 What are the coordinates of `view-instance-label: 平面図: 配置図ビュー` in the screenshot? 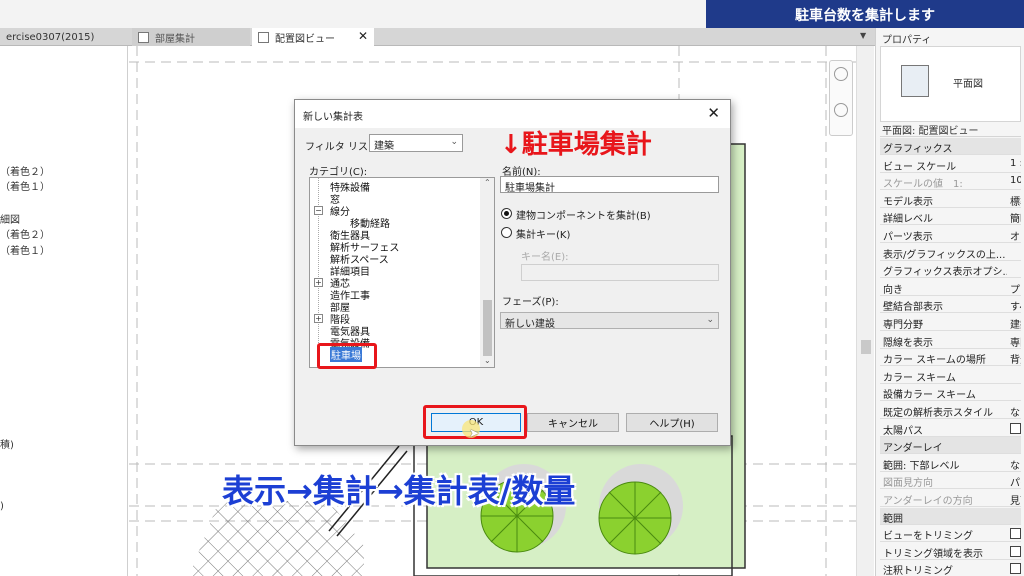 It's located at (950, 129).